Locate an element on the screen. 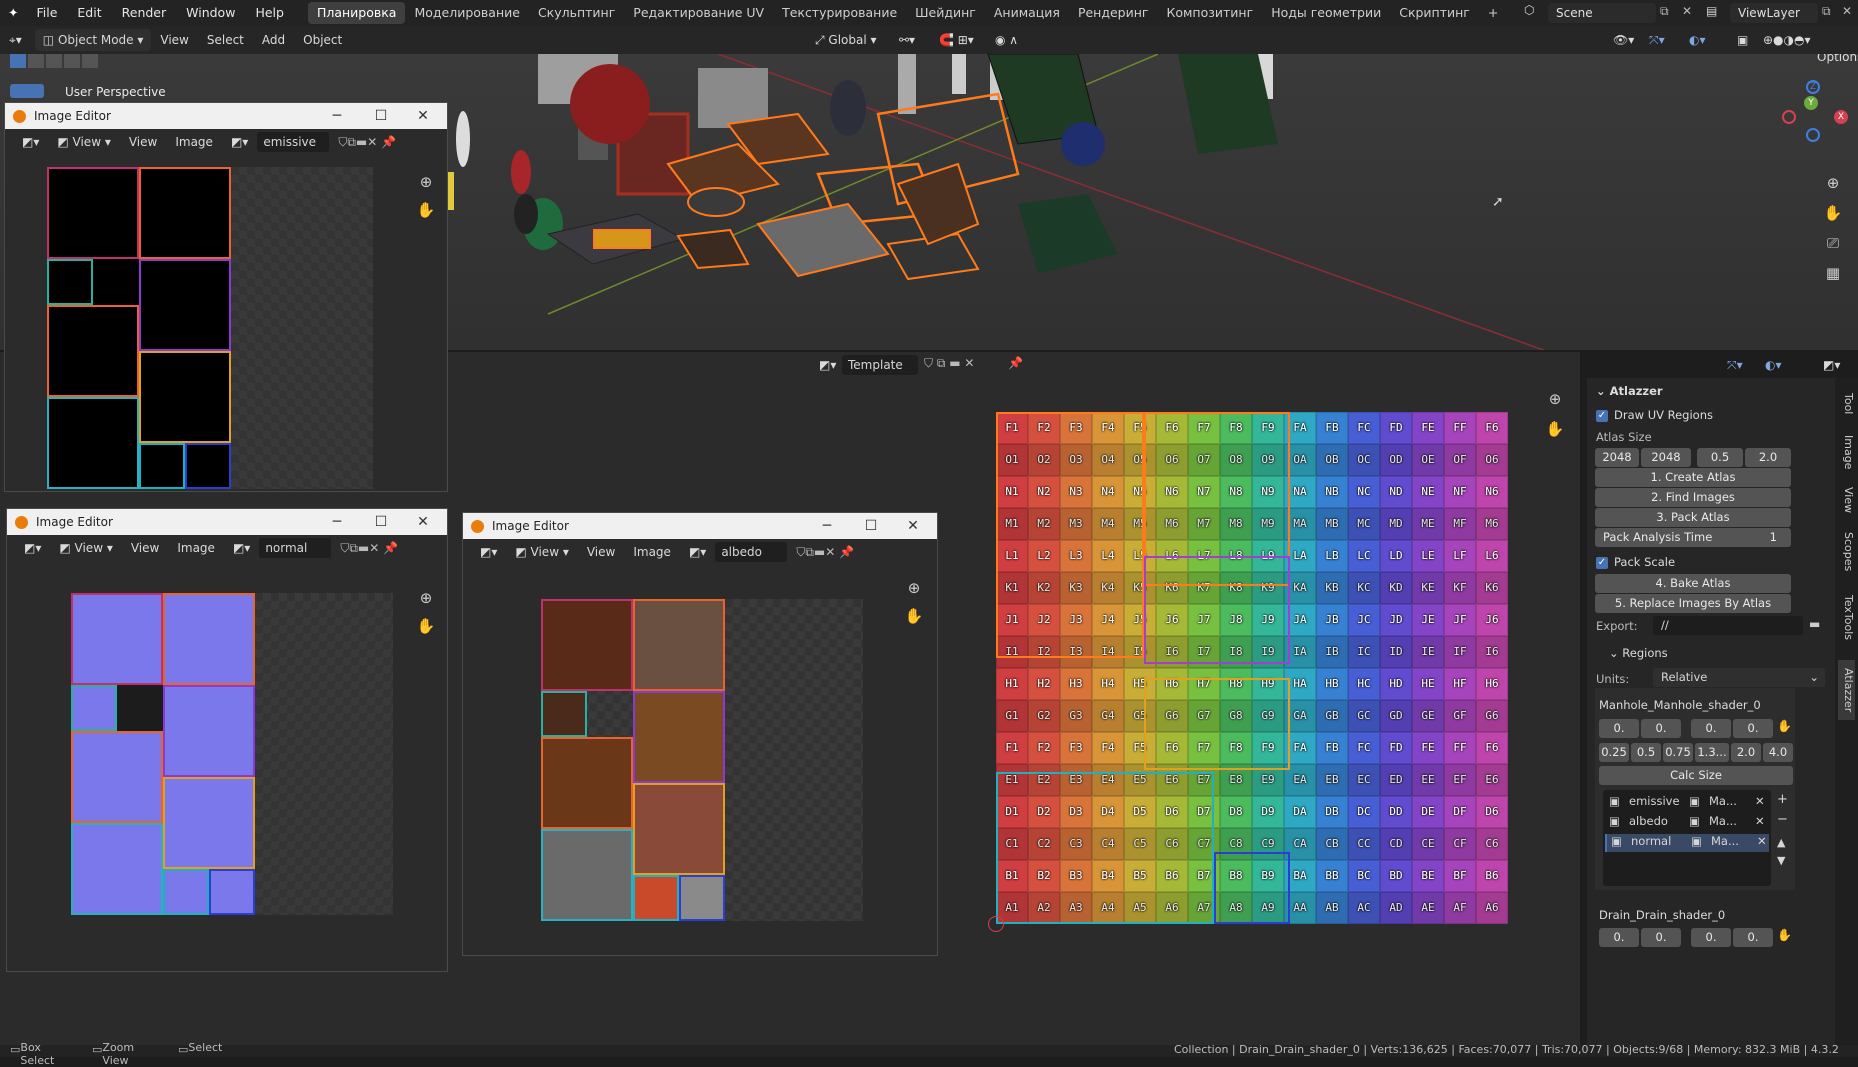  scale-preset: 0.5 is located at coordinates (1646, 752).